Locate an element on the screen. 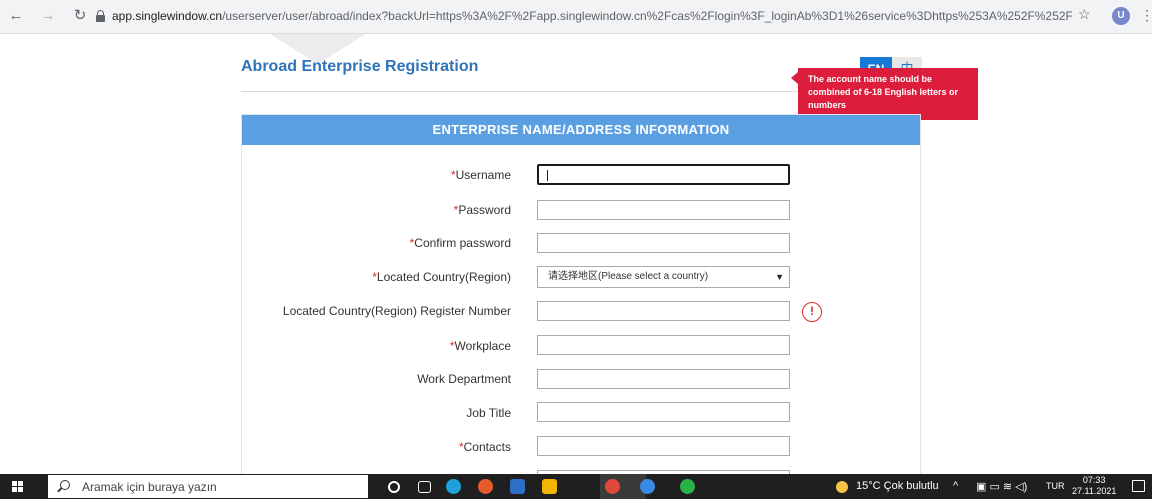 The width and height of the screenshot is (1152, 499). language-indicator: TUR is located at coordinates (1055, 486).